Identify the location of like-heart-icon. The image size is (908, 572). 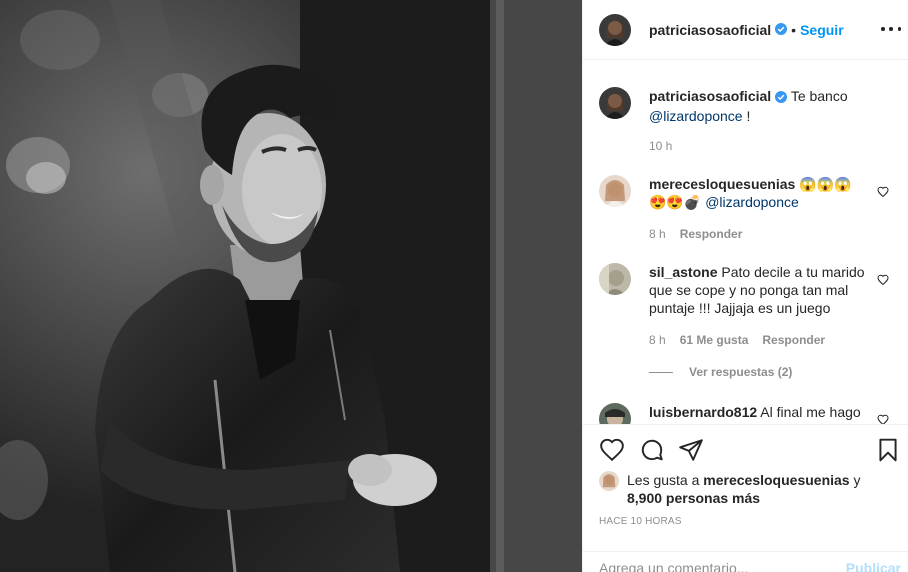
(612, 450).